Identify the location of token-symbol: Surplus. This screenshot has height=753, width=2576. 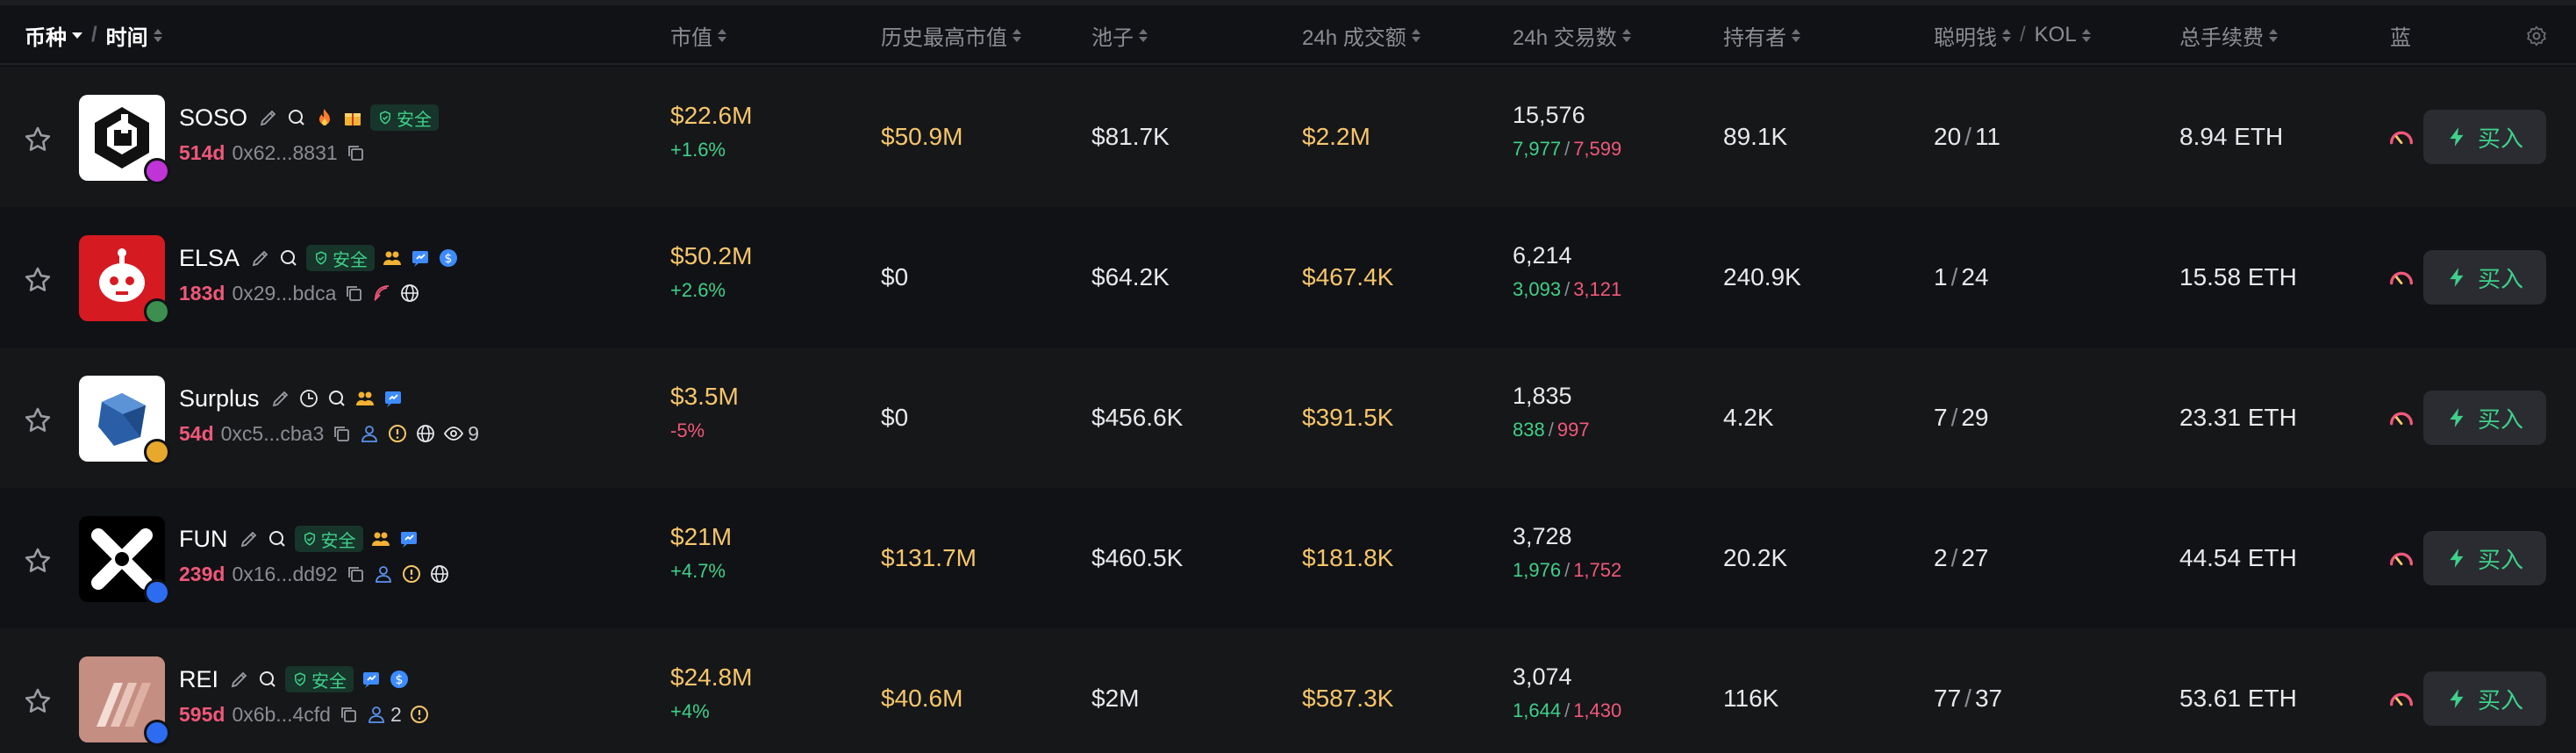
(219, 398).